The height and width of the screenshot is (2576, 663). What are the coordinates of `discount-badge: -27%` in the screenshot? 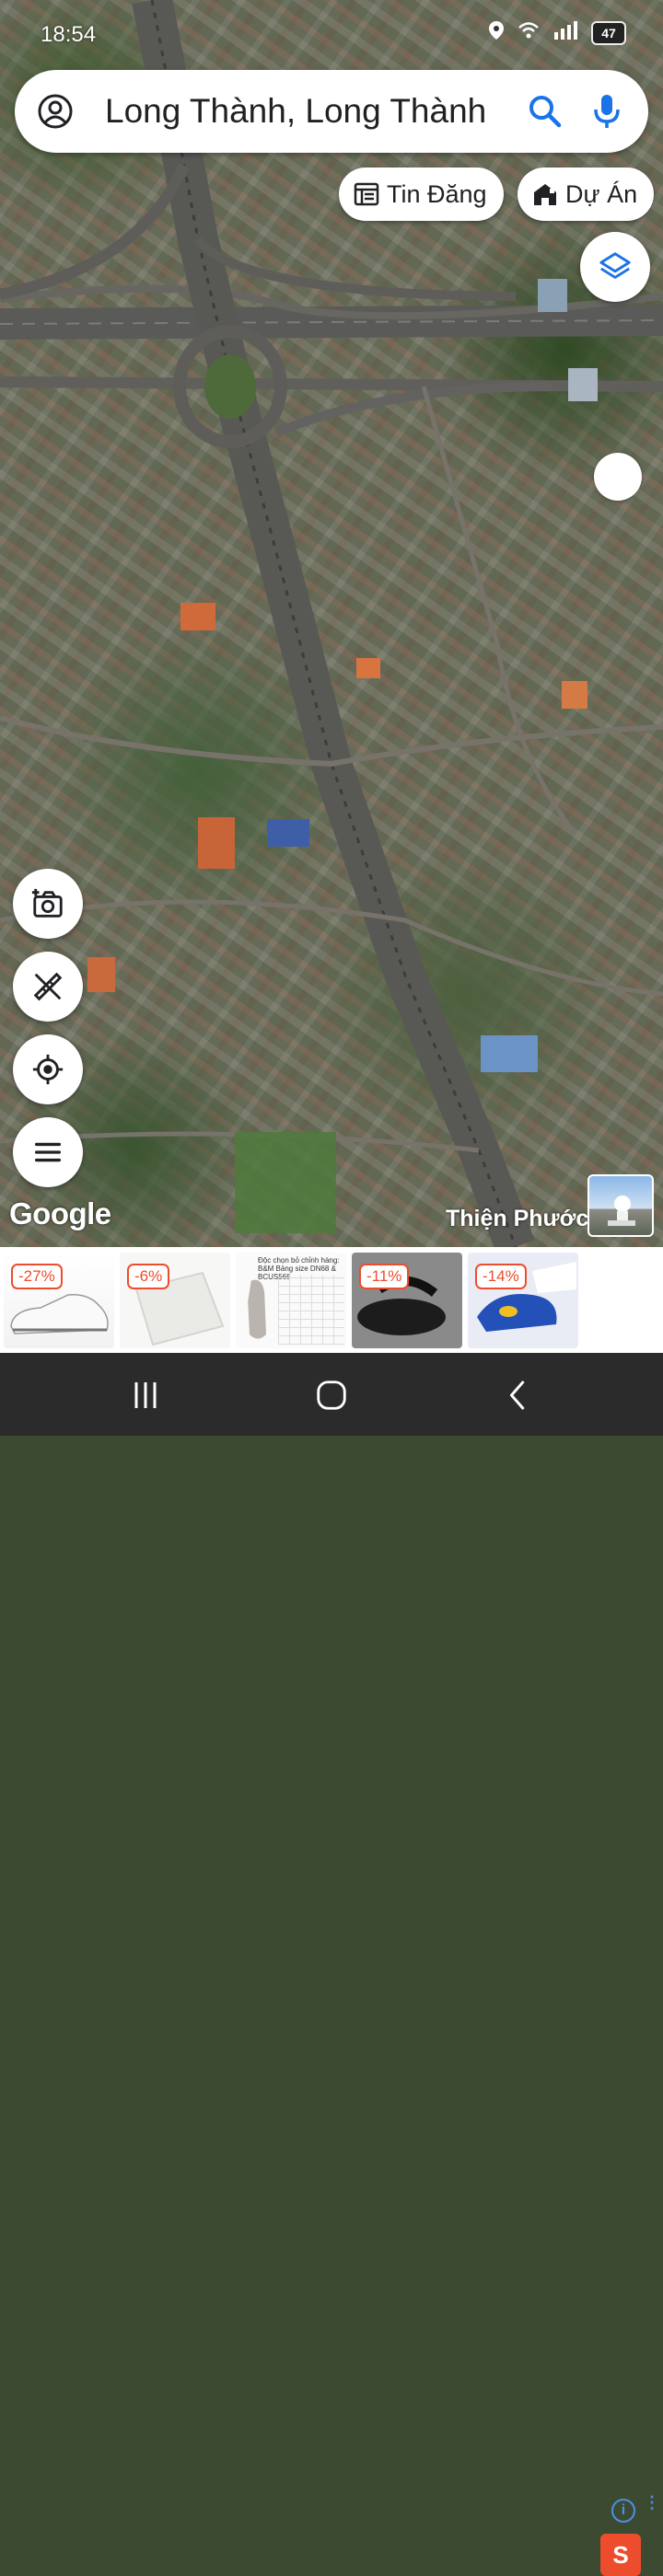 It's located at (37, 1277).